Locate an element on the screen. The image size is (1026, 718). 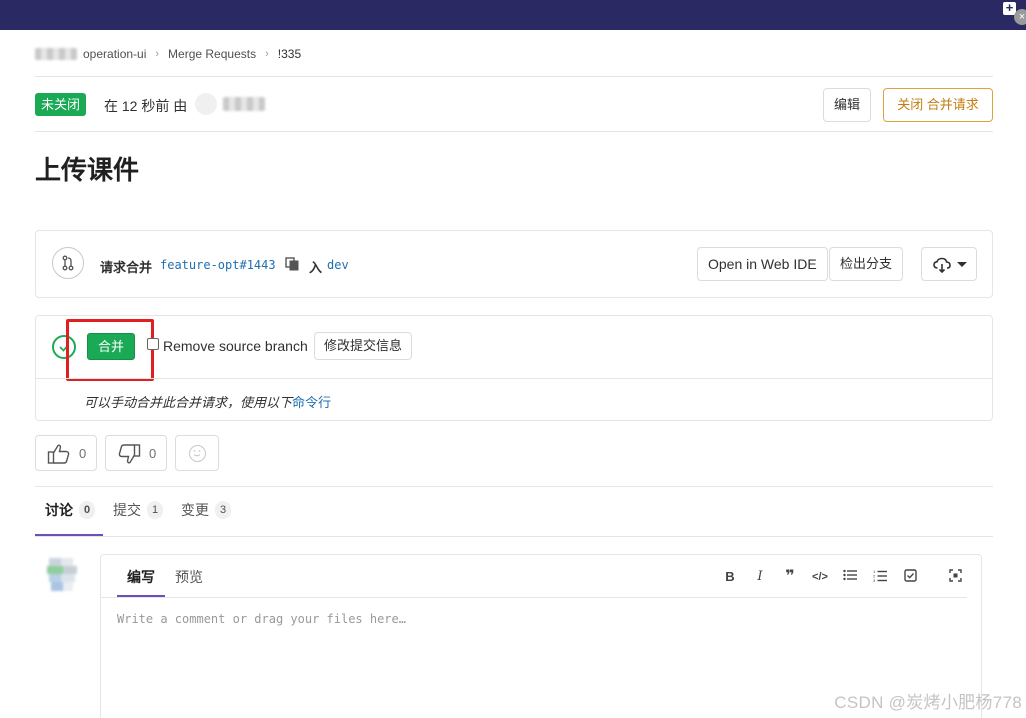
bullet-list-icon is located at coordinates (850, 577).